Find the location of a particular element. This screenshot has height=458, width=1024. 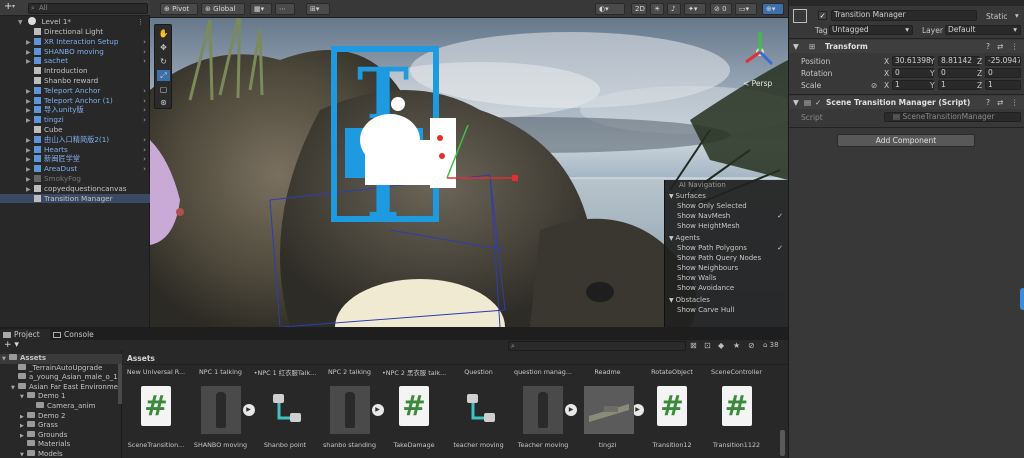

move-snap-button: ⊞▾ is located at coordinates (318, 9).